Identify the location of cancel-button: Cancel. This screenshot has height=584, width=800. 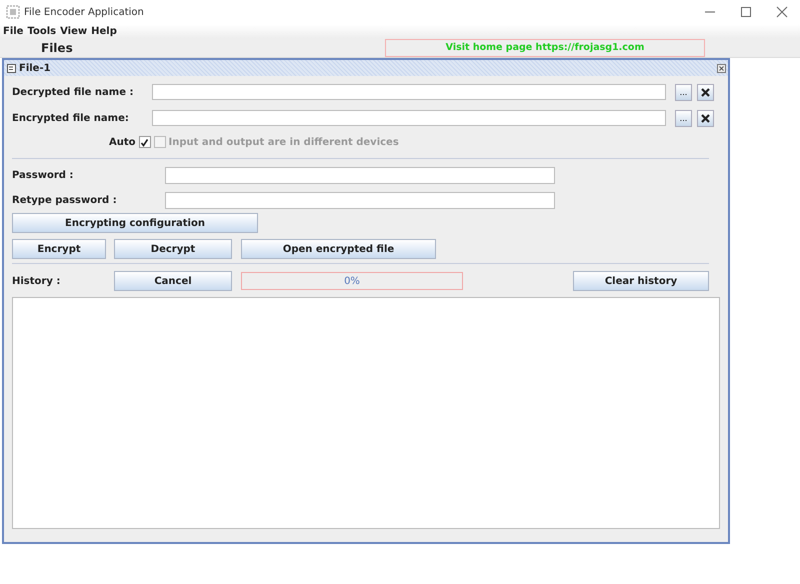
(173, 281).